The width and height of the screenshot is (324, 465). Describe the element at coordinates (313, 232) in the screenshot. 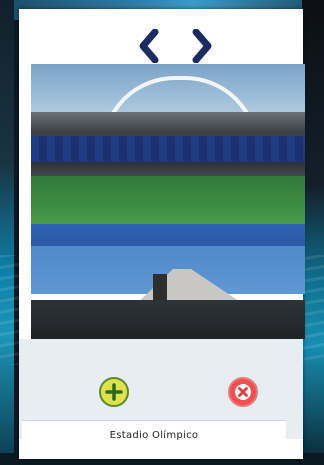

I see `background-right` at that location.